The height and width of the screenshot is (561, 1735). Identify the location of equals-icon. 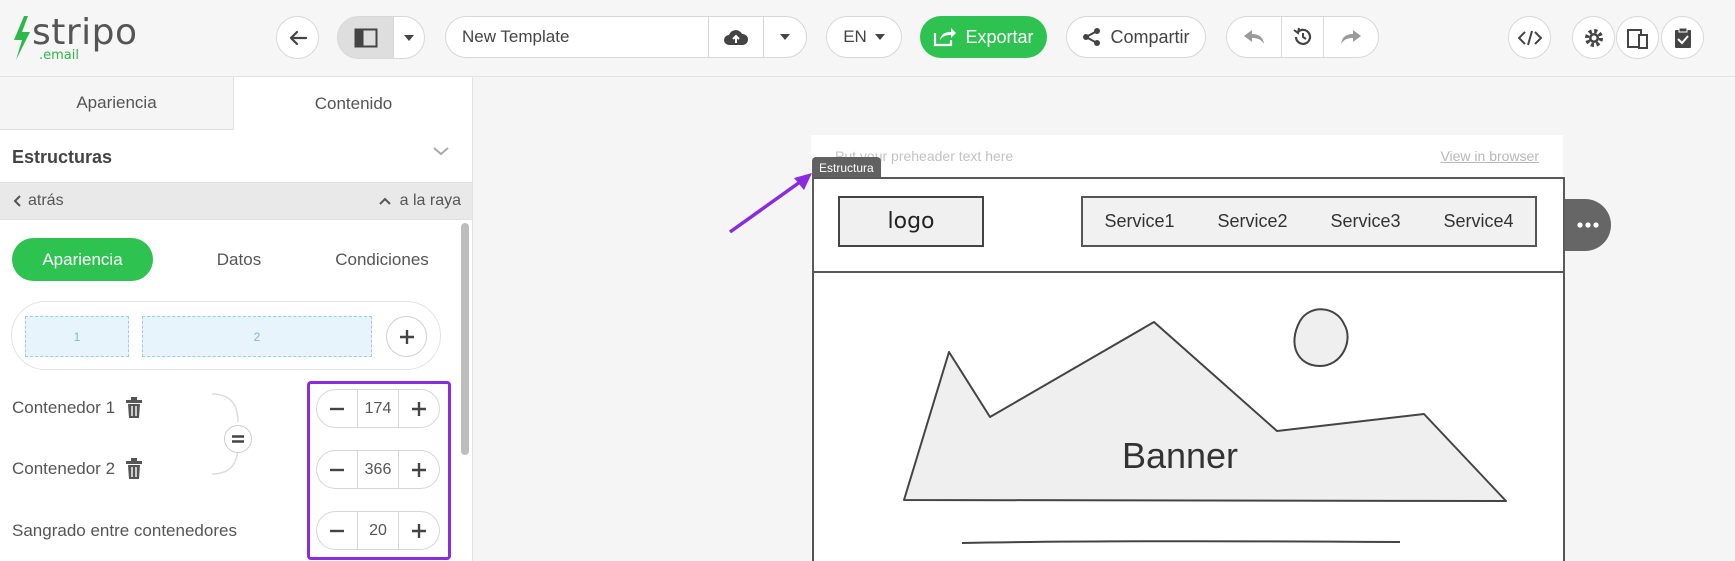
(238, 439).